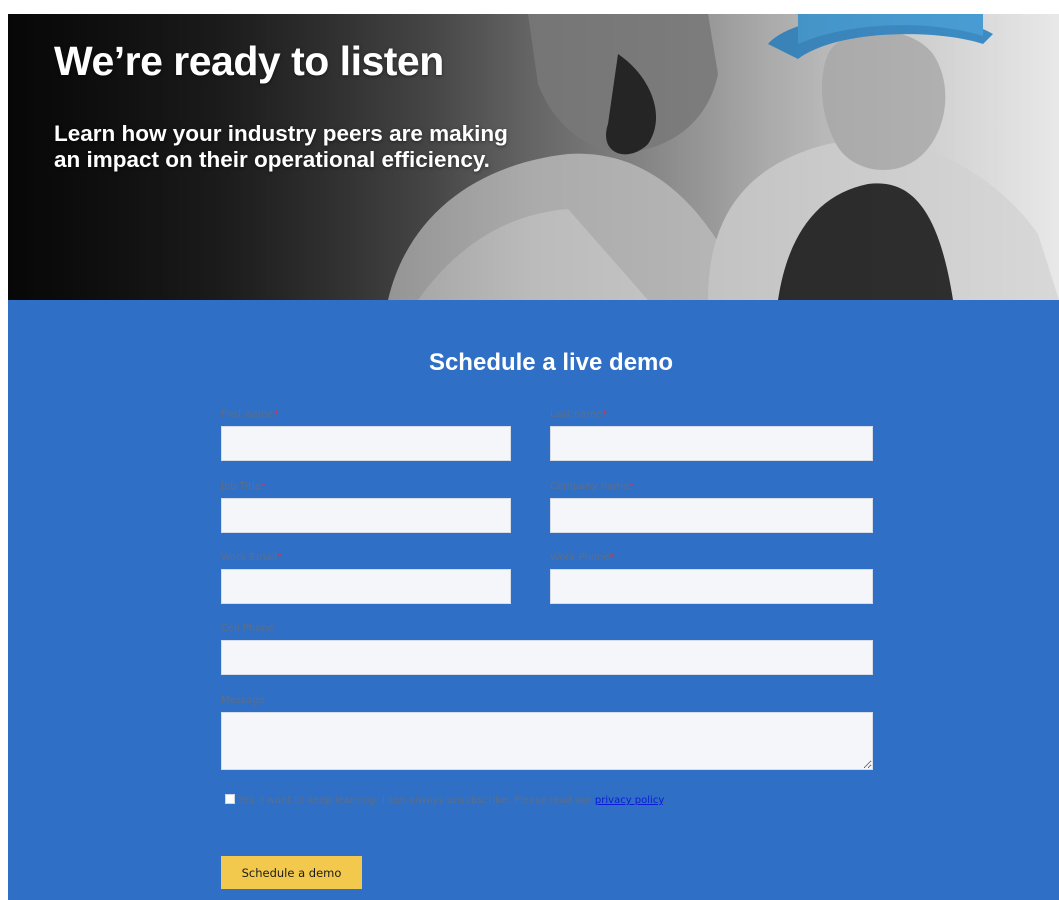 This screenshot has height=900, width=1059. Describe the element at coordinates (230, 799) in the screenshot. I see `consent-checkbox` at that location.